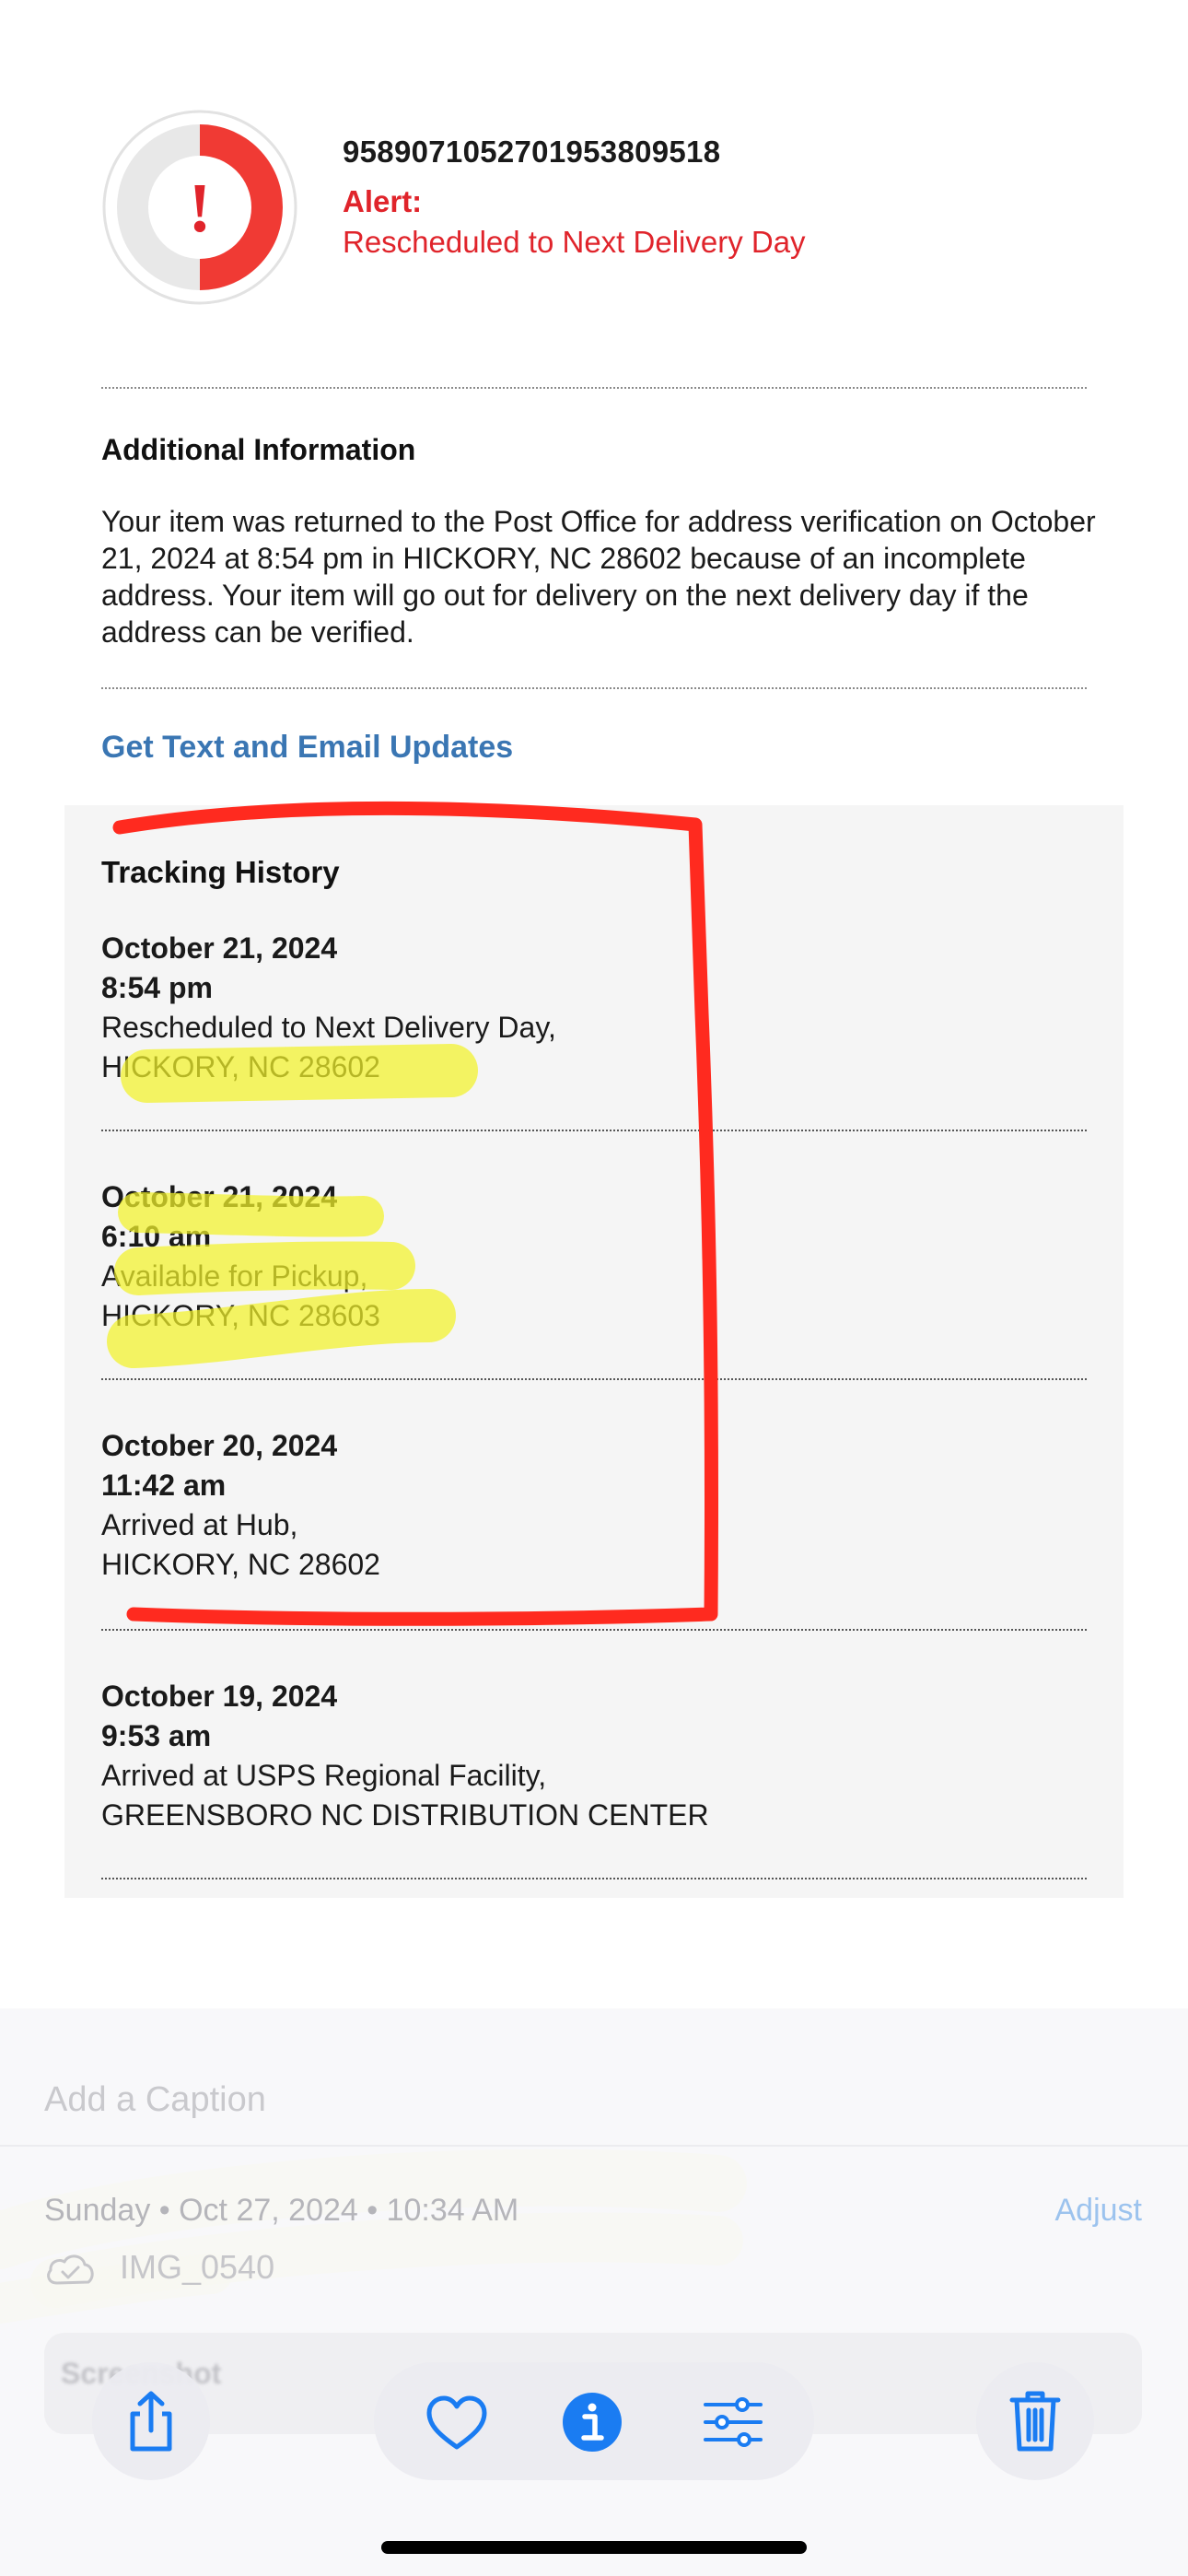 Image resolution: width=1188 pixels, height=2576 pixels. I want to click on event-date: October 19, 2024, so click(219, 1696).